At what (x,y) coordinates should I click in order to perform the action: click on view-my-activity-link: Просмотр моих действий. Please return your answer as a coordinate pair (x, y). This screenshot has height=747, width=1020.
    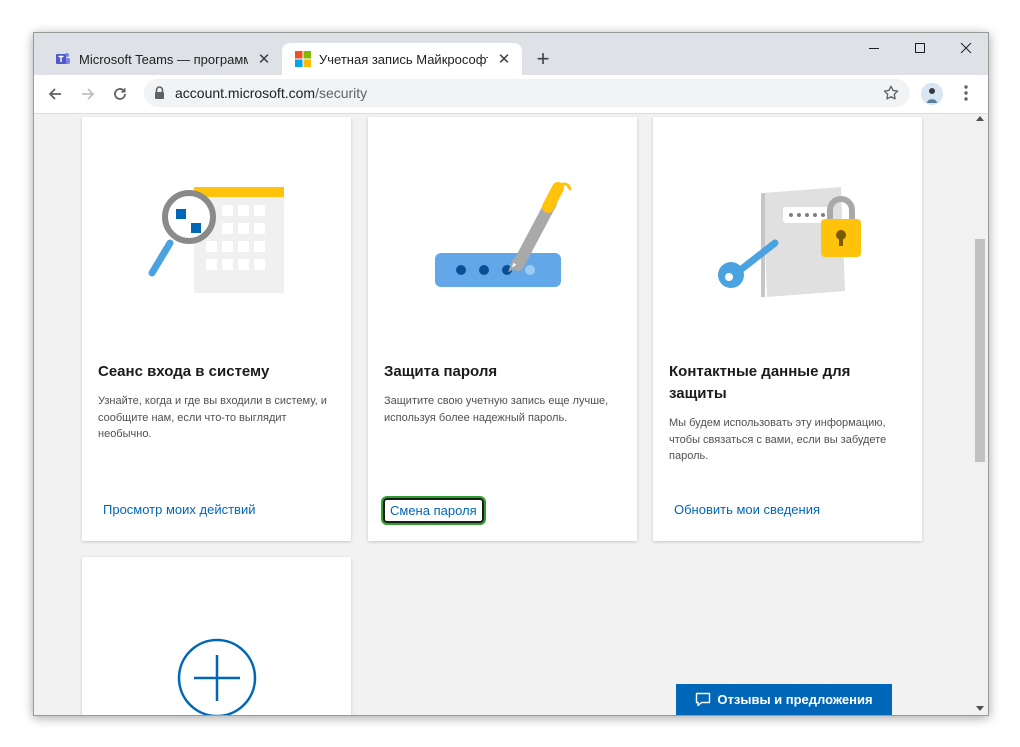
    Looking at the image, I should click on (179, 509).